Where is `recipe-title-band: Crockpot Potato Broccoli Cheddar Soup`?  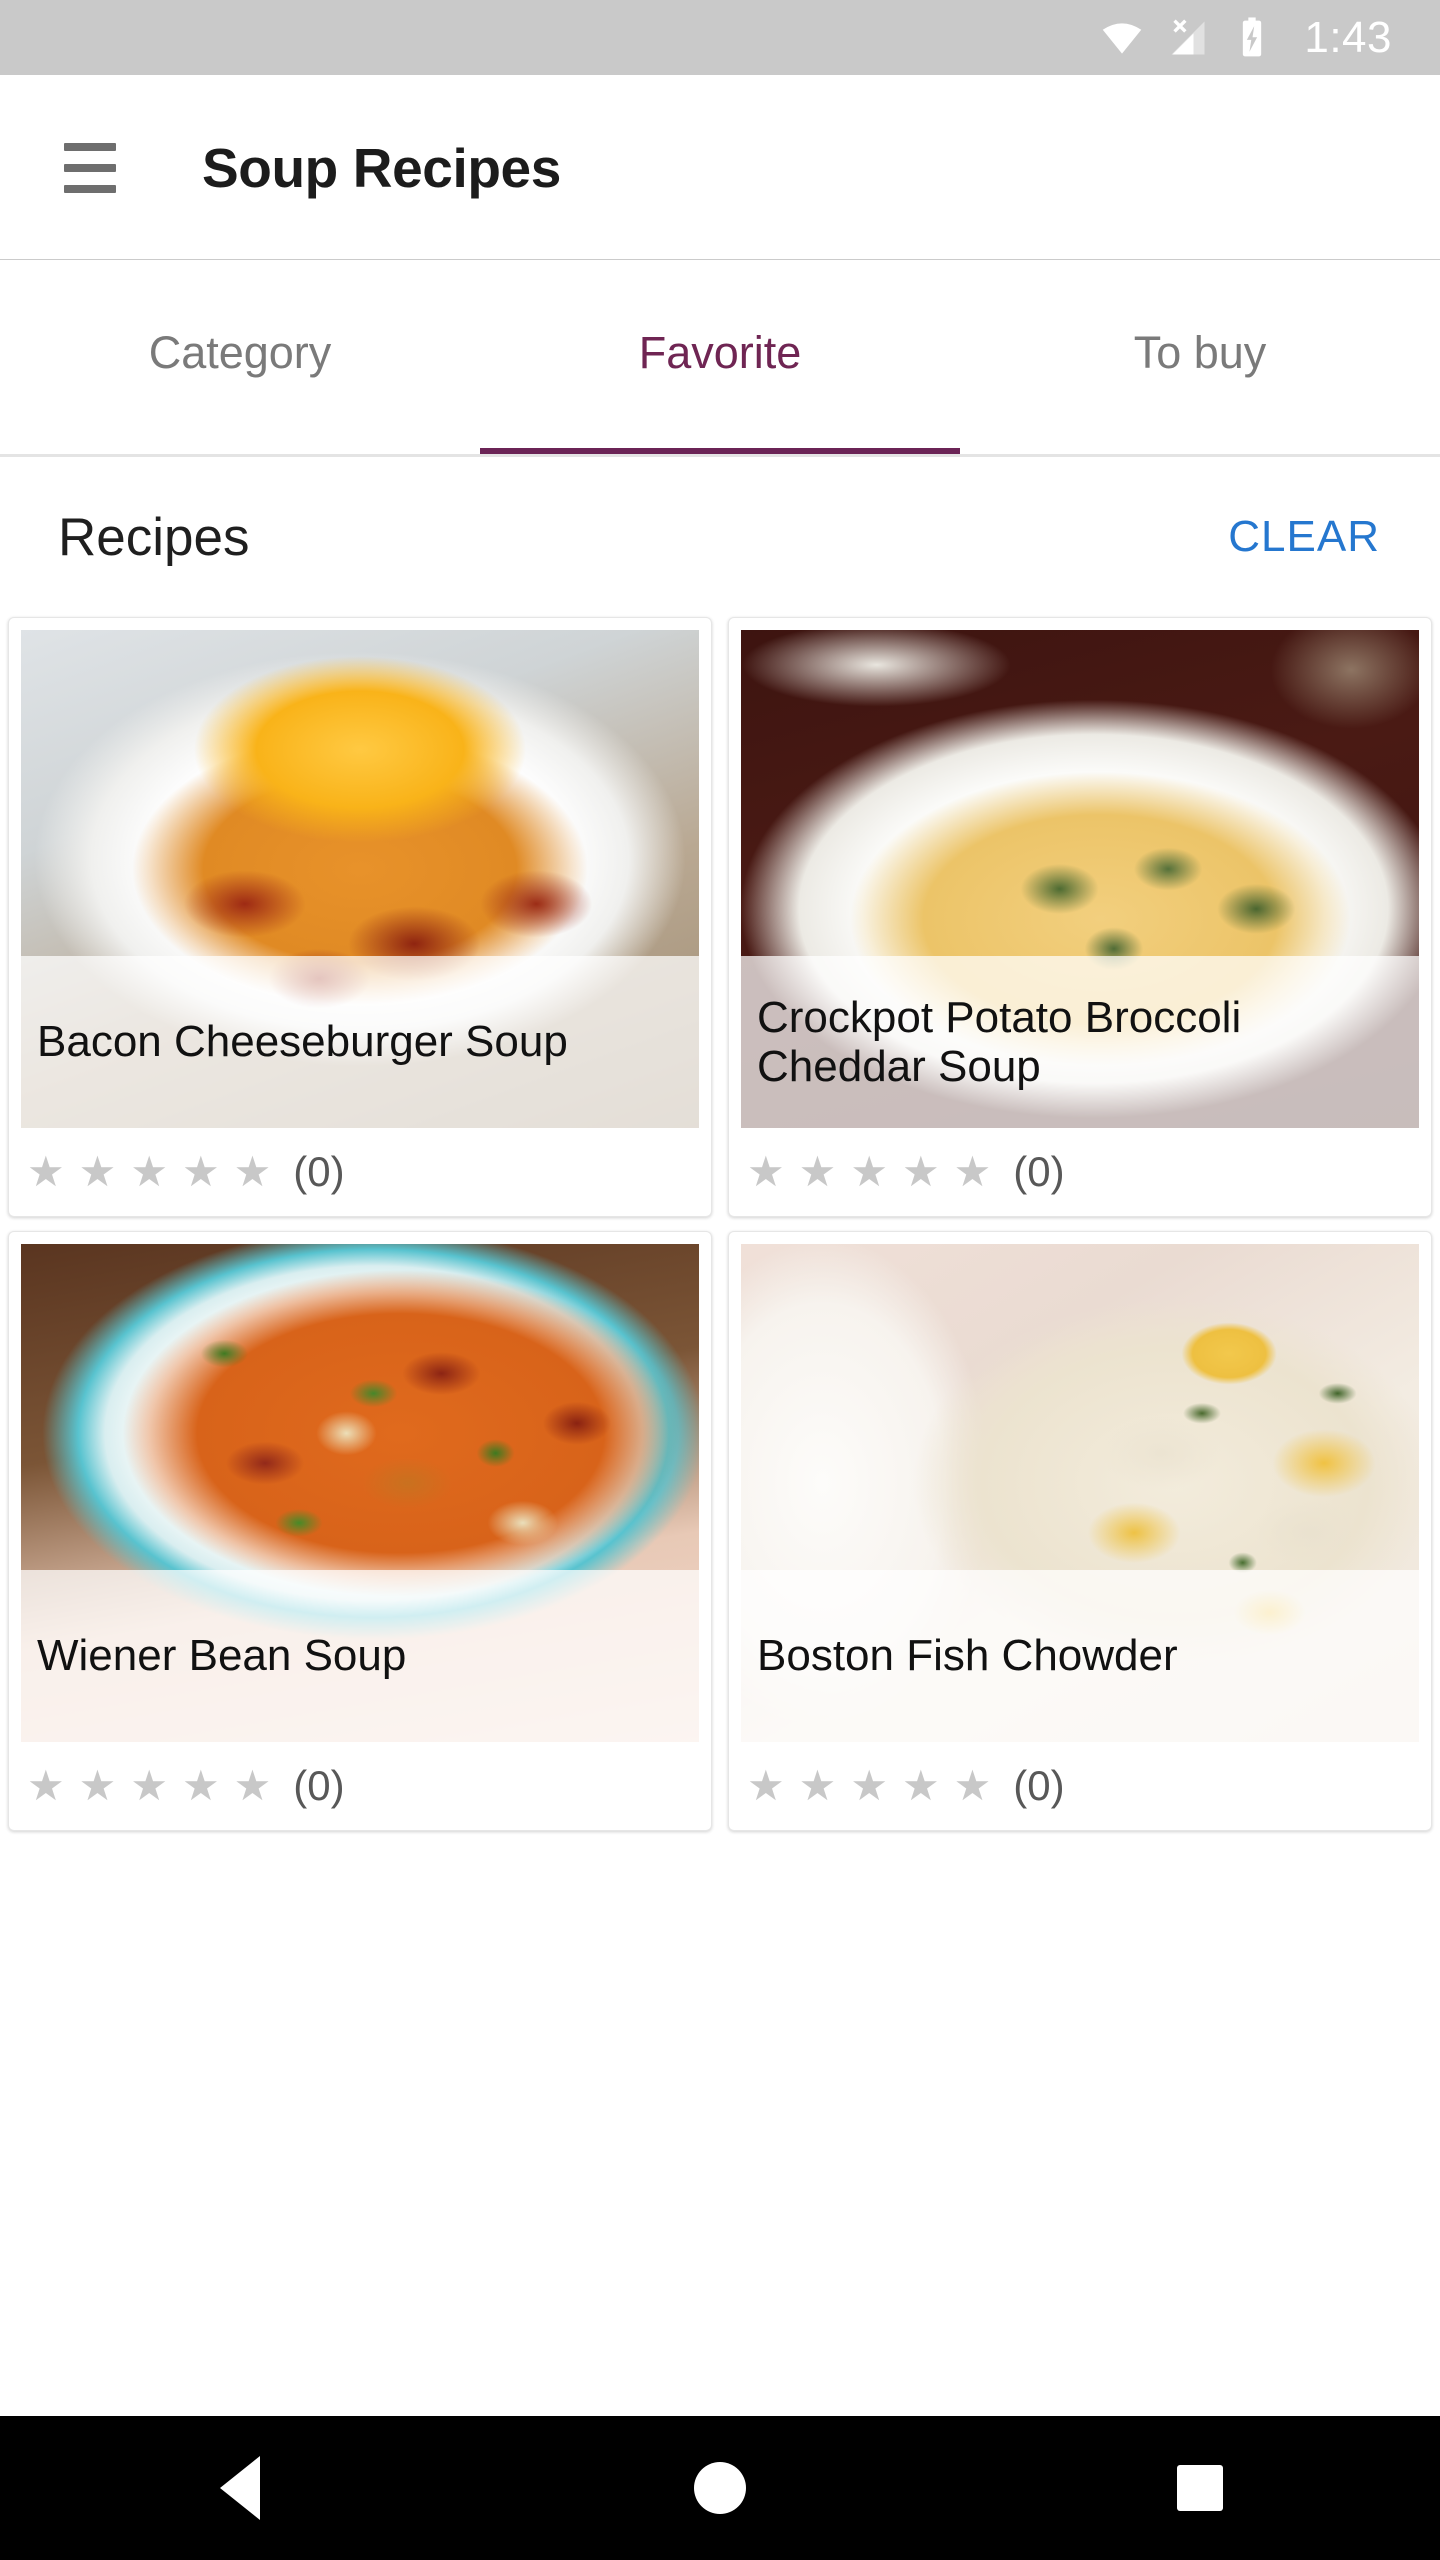 recipe-title-band: Crockpot Potato Broccoli Cheddar Soup is located at coordinates (1080, 1042).